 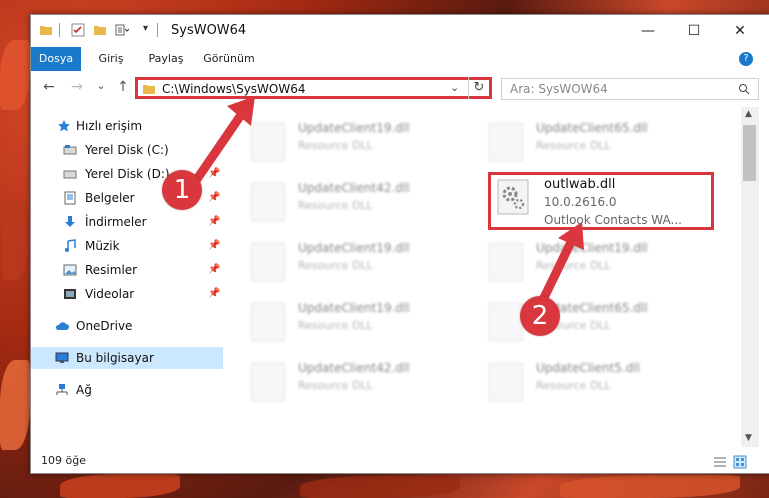 What do you see at coordinates (740, 462) in the screenshot?
I see `large-icons-view-icon` at bounding box center [740, 462].